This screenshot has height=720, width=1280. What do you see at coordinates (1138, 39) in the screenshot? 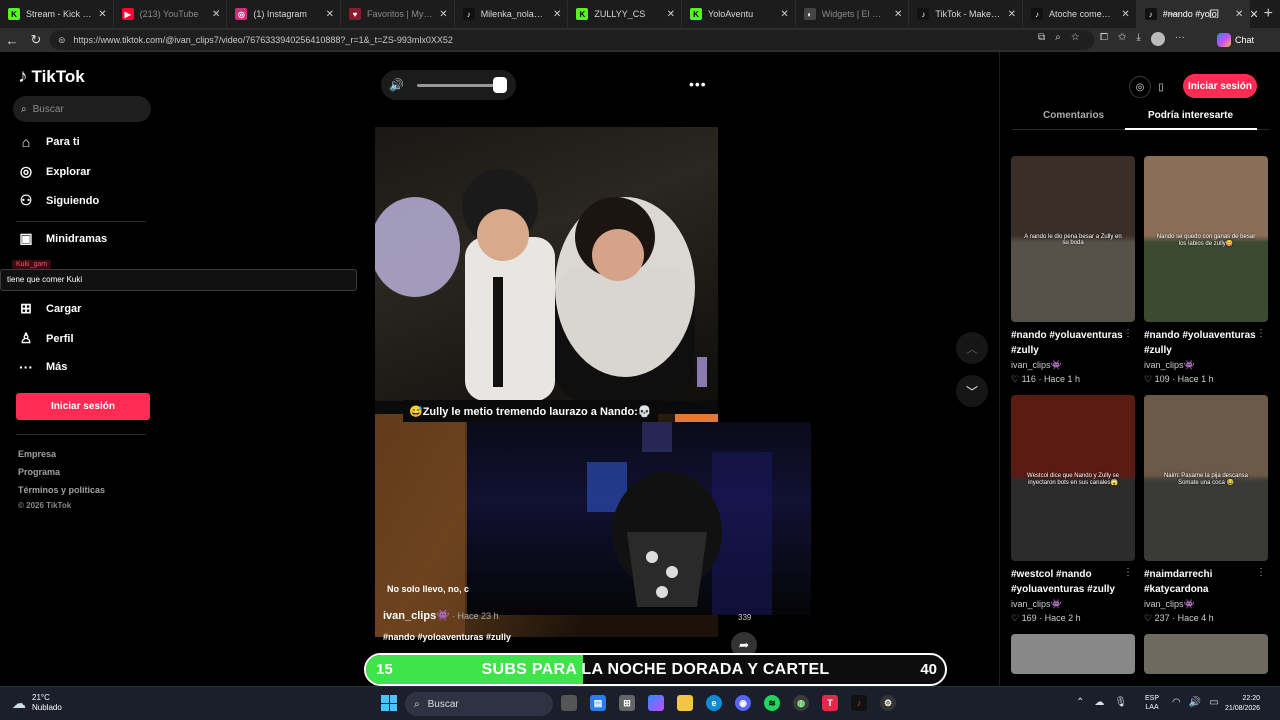
I see `downloads-icon: ⤓` at bounding box center [1138, 39].